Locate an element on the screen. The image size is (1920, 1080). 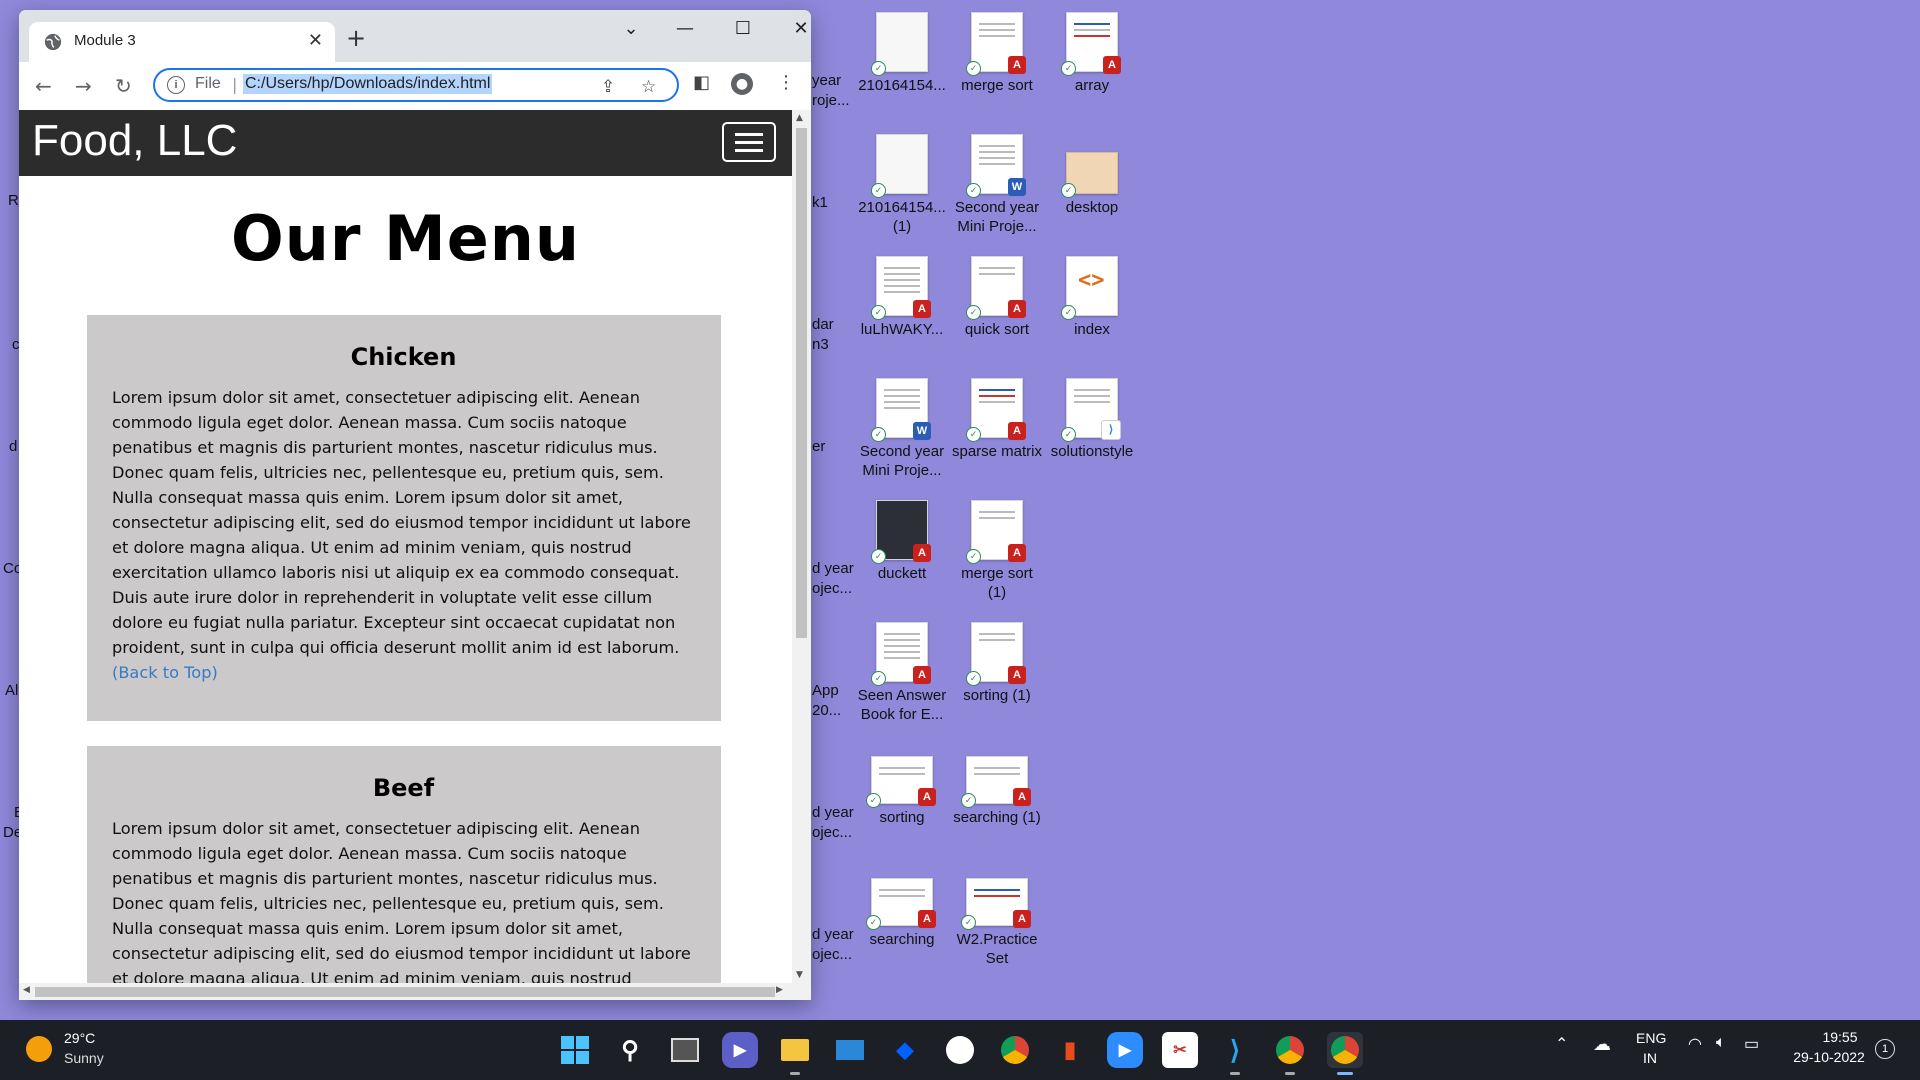
desktop-partial-label: d year is located at coordinates (833, 934).